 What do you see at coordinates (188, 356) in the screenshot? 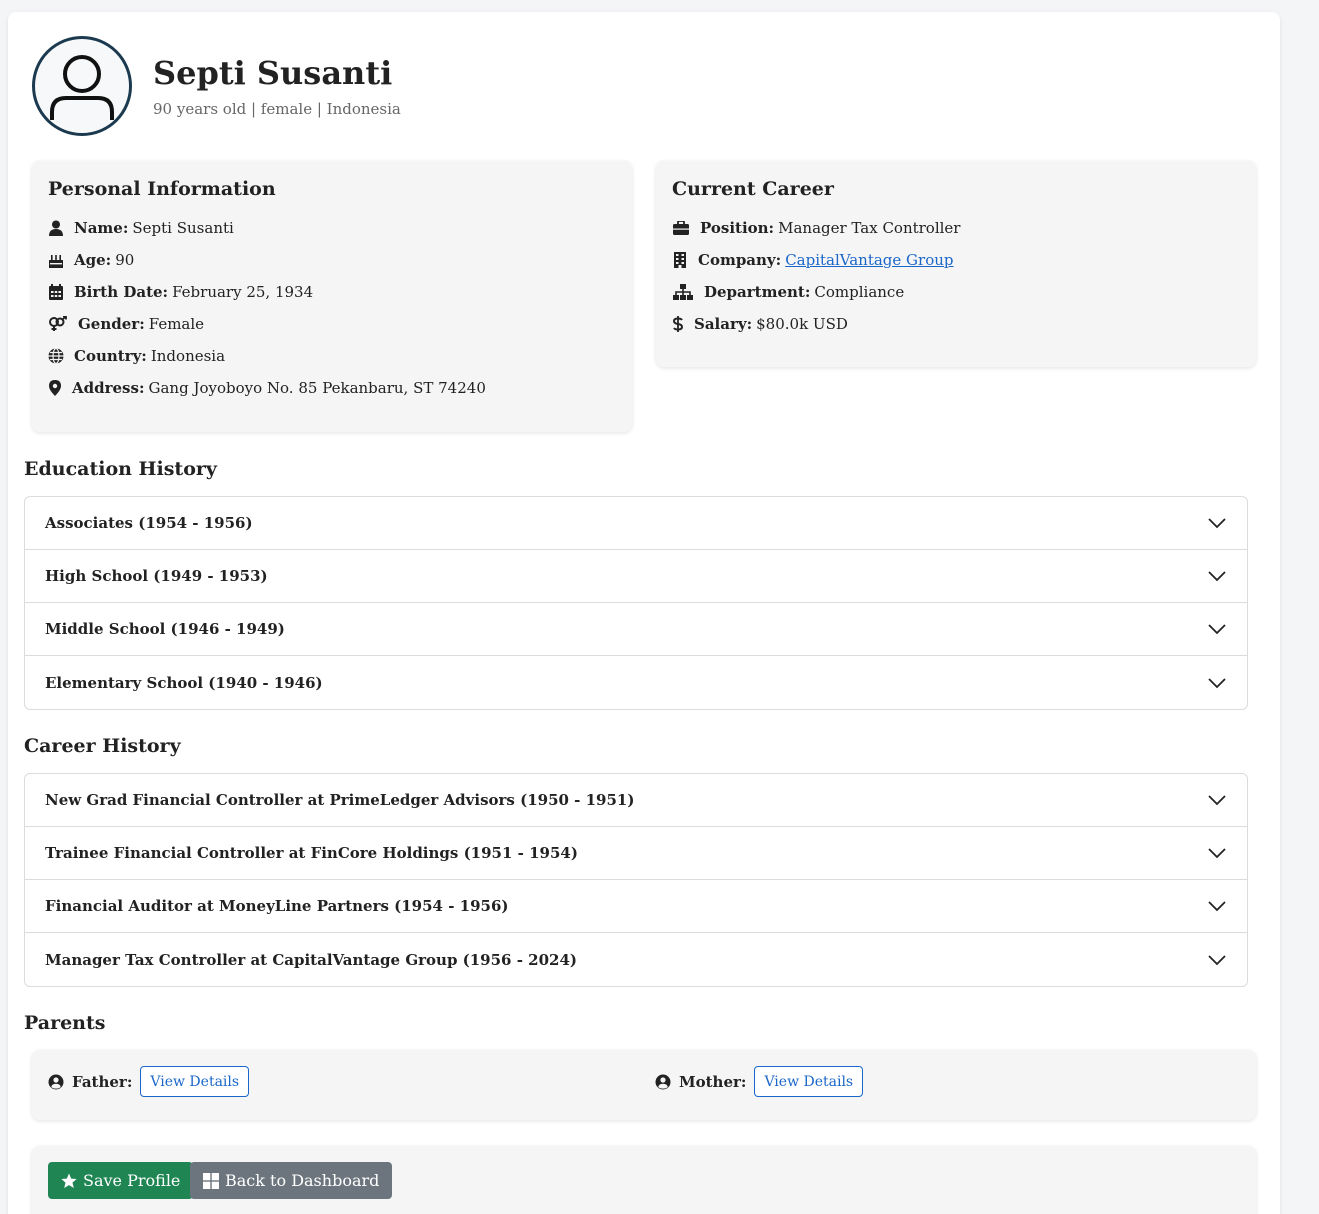
I see `country-value: Indonesia` at bounding box center [188, 356].